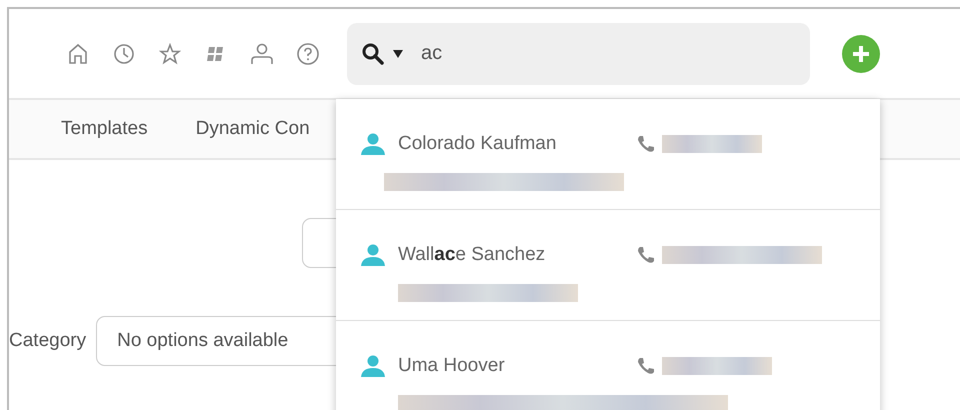 Image resolution: width=960 pixels, height=410 pixels. What do you see at coordinates (104, 129) in the screenshot?
I see `nav-tab: Templates` at bounding box center [104, 129].